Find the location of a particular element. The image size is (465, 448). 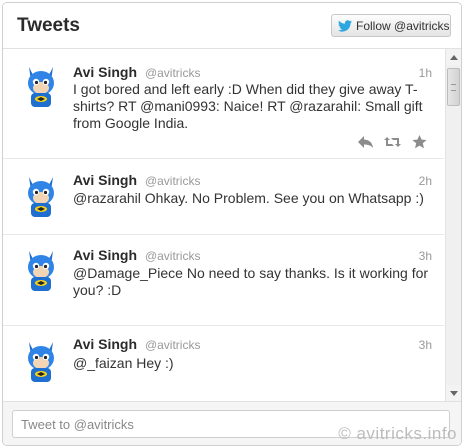

retweet-icon is located at coordinates (392, 142).